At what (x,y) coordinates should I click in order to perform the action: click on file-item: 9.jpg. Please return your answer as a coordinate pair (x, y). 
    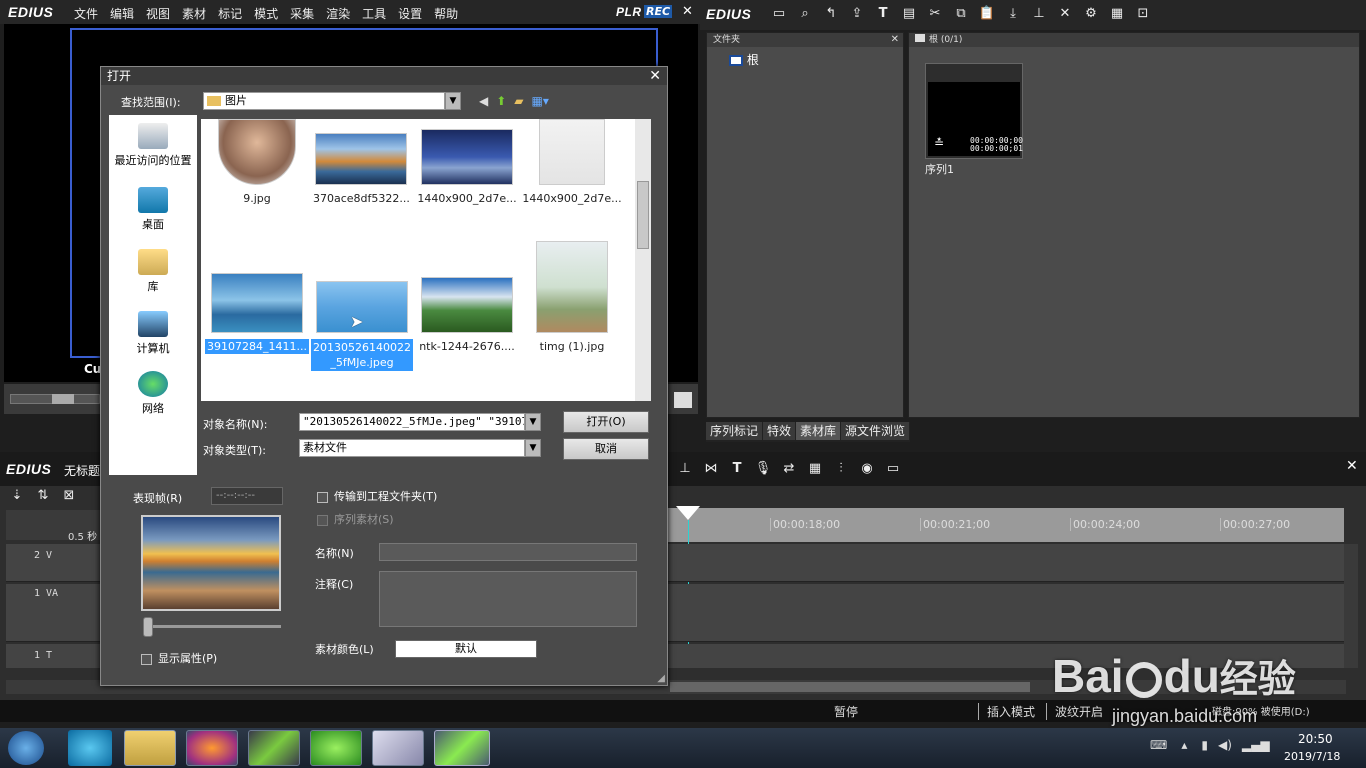
    Looking at the image, I should click on (257, 162).